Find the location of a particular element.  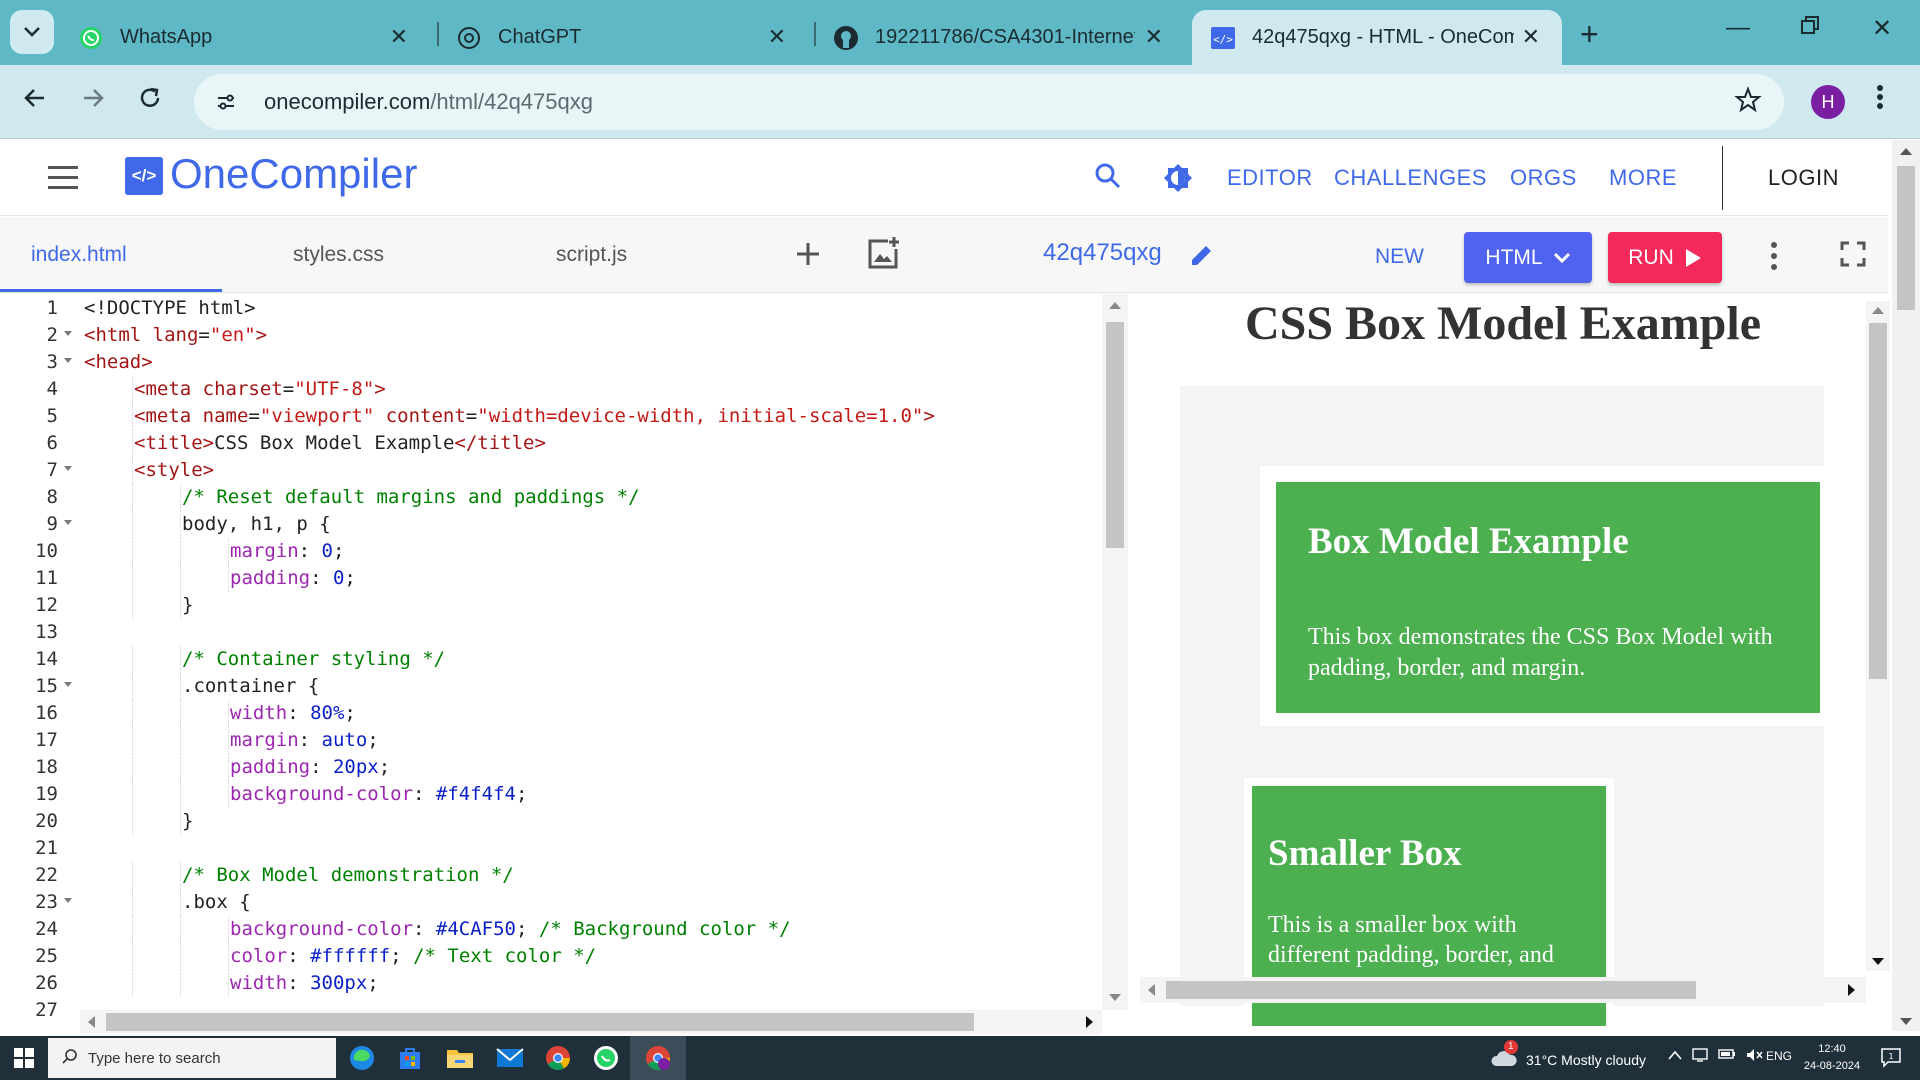

code-line: 9 body, h1, p { is located at coordinates (550, 524).